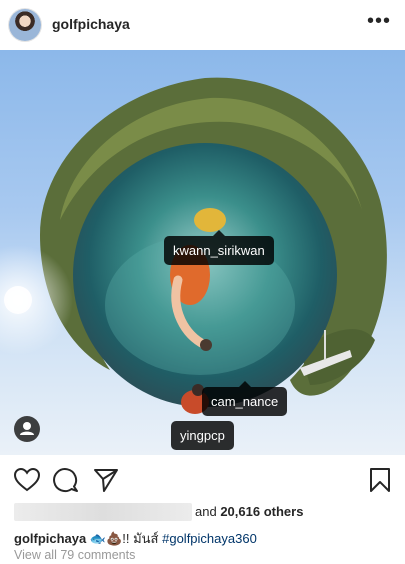 The height and width of the screenshot is (564, 405). Describe the element at coordinates (261, 511) in the screenshot. I see `likes-count: 20,616 others` at that location.